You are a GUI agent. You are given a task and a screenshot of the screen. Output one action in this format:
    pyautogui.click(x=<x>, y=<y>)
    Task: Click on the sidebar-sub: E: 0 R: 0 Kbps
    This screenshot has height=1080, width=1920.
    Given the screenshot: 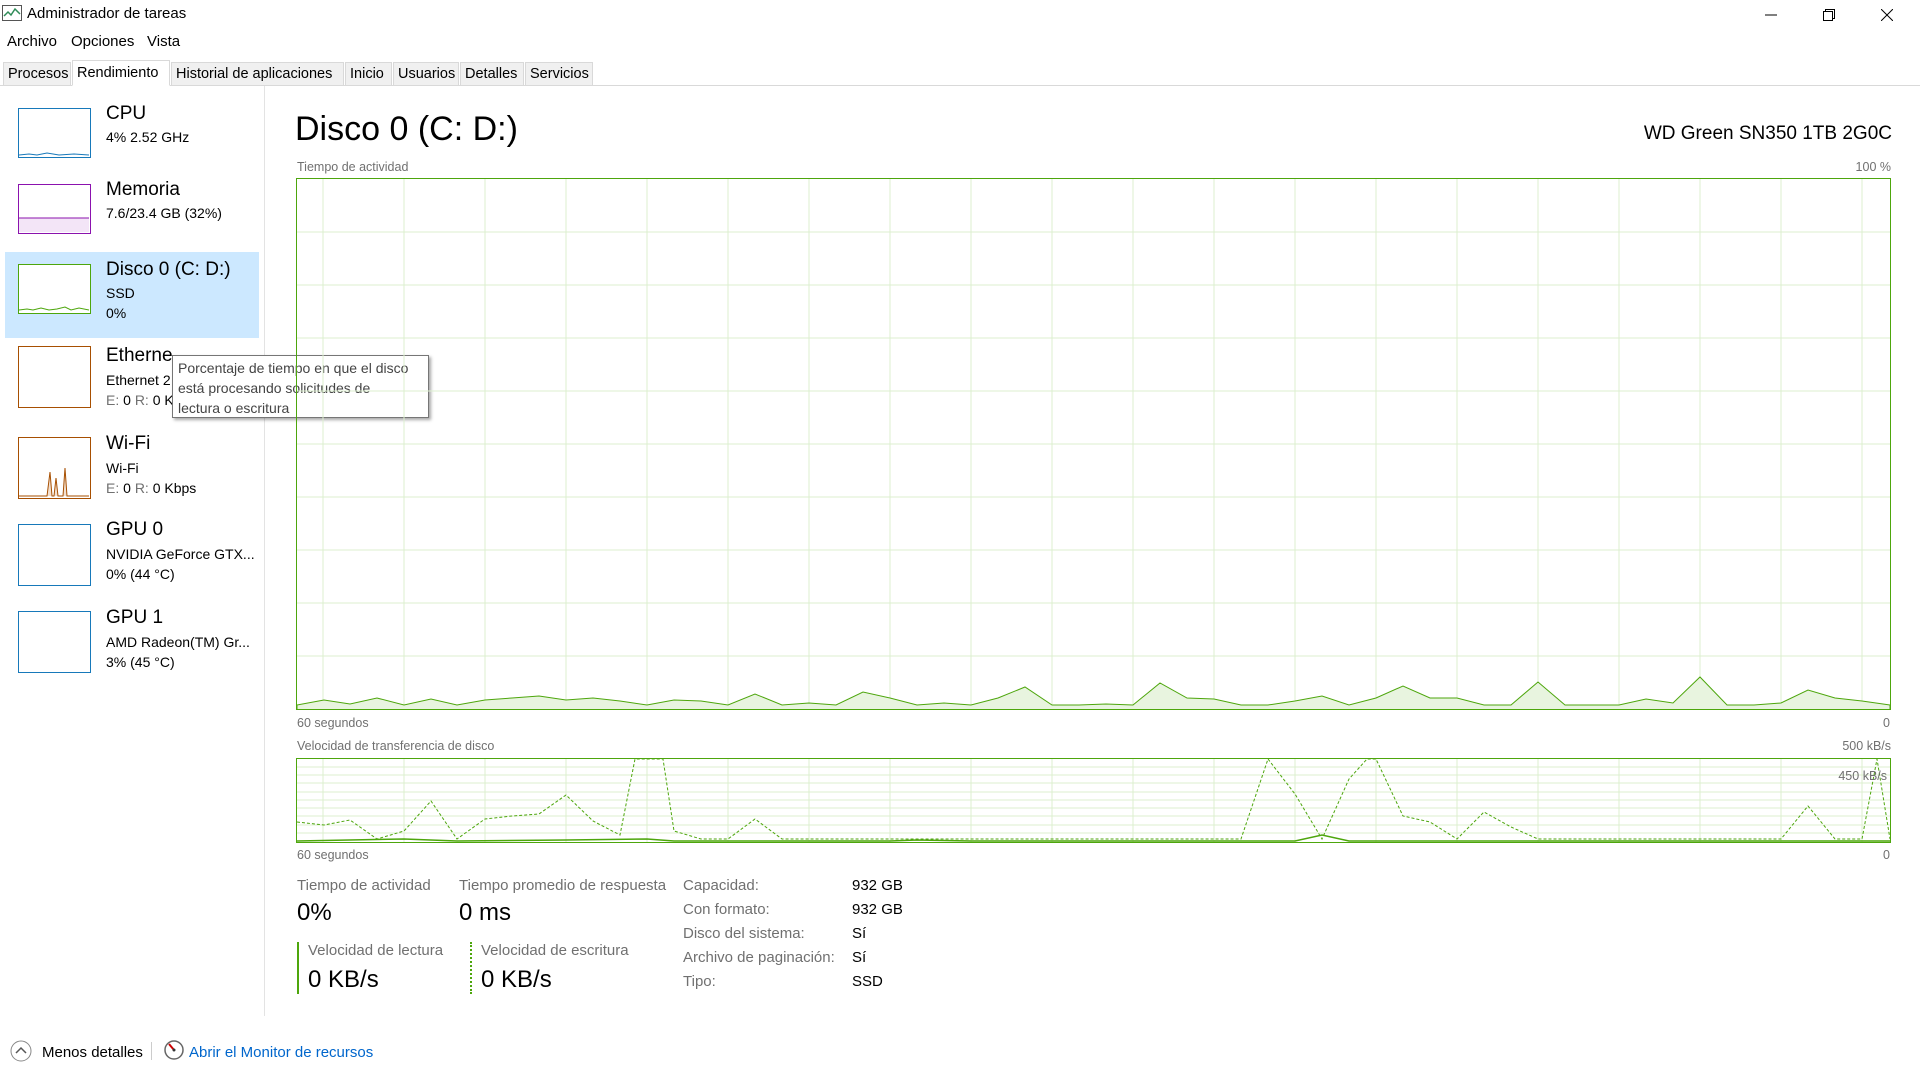 What is the action you would take?
    pyautogui.click(x=151, y=488)
    